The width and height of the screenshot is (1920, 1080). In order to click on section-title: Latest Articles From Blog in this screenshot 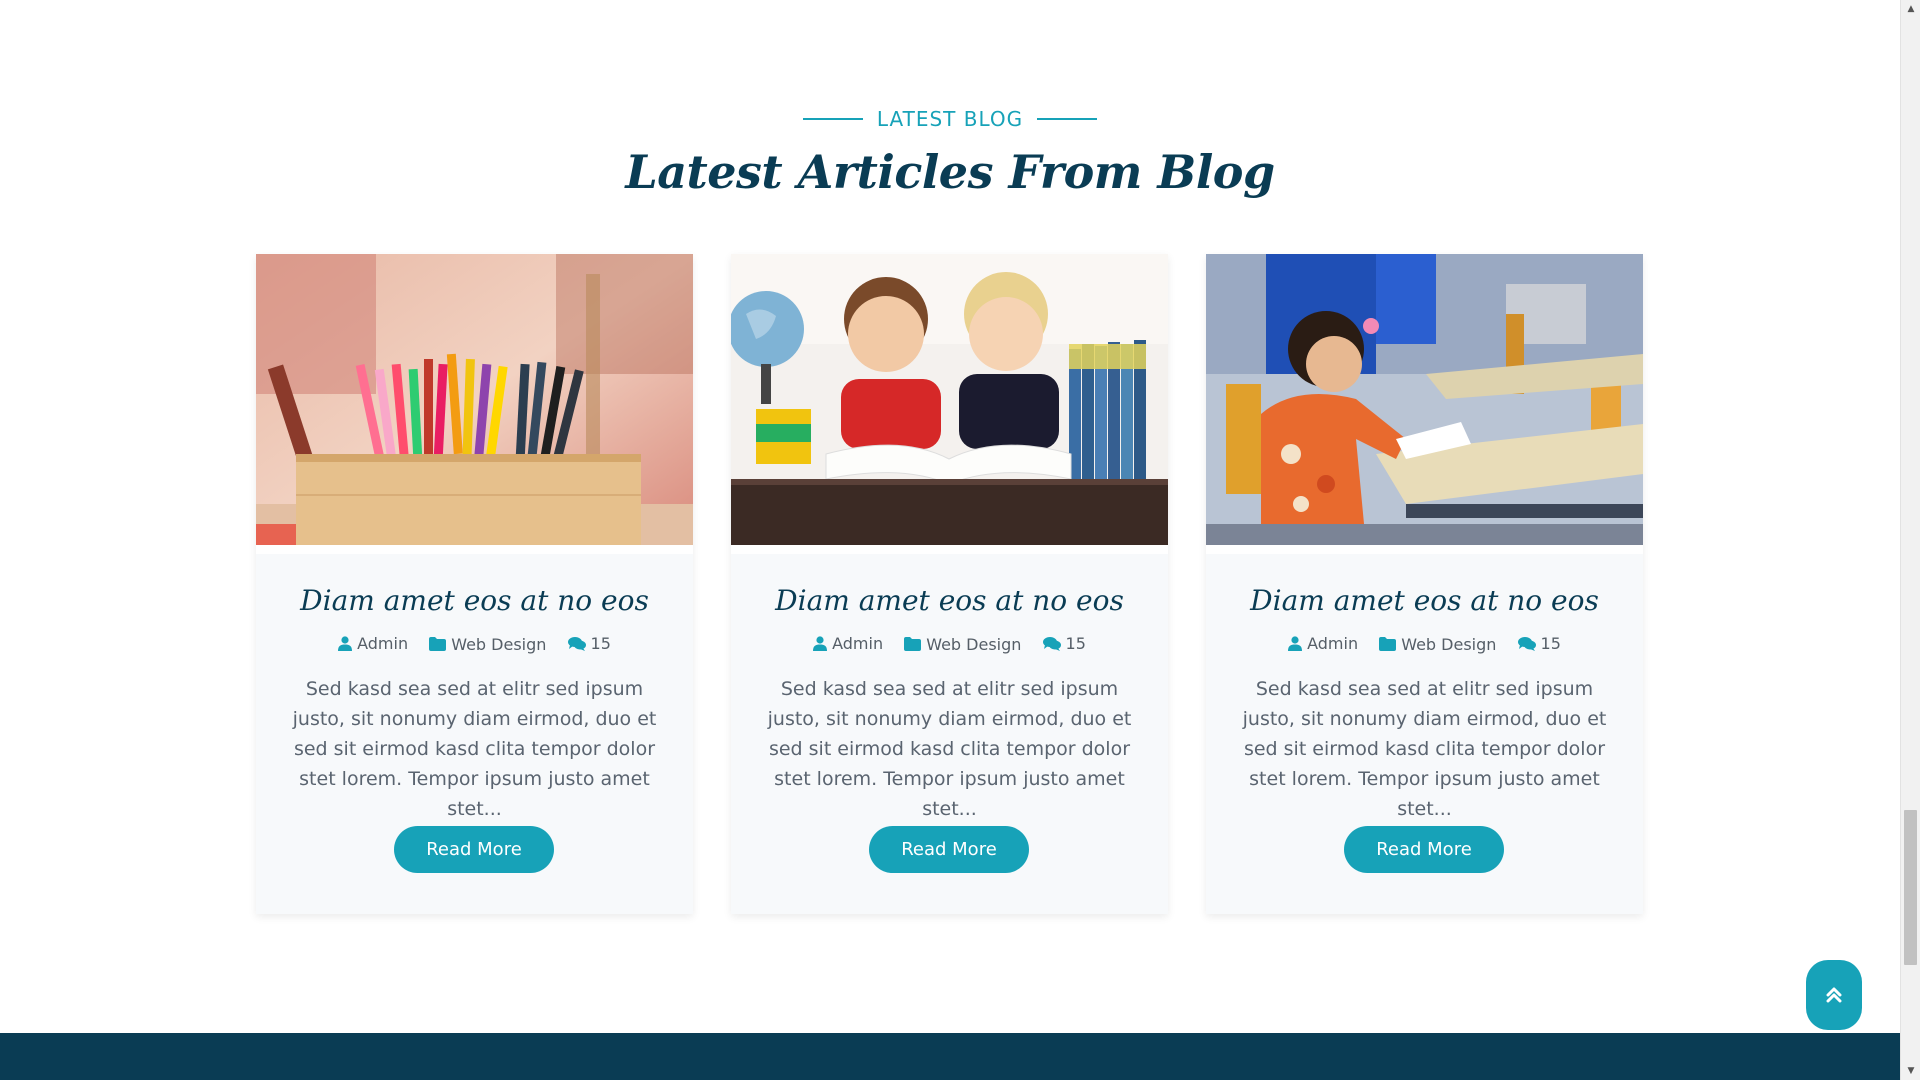, I will do `click(950, 172)`.